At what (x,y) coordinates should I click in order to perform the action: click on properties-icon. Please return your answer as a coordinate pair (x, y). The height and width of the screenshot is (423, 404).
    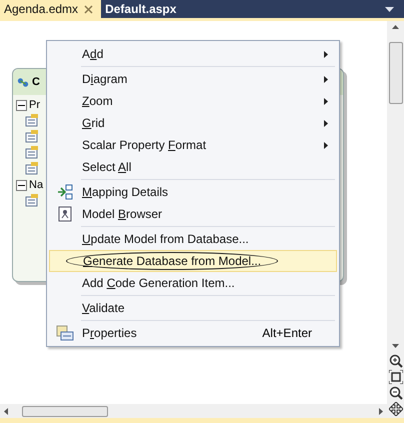
    Looking at the image, I should click on (65, 333).